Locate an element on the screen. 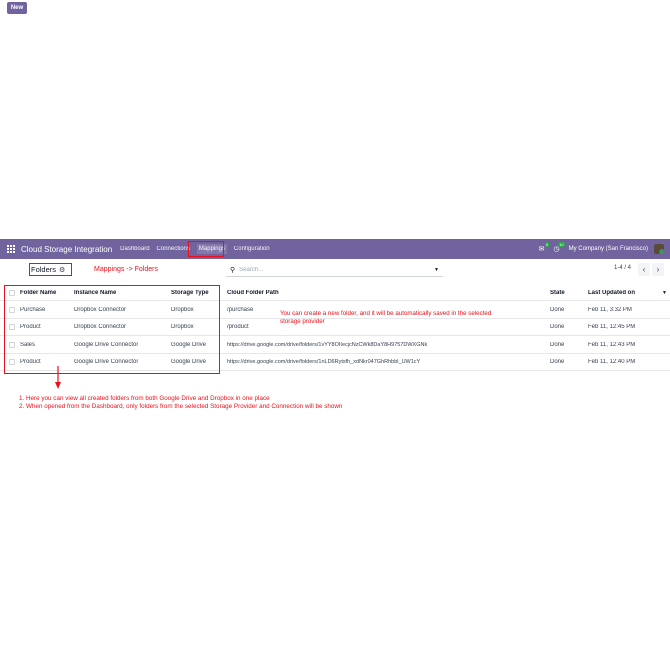 The width and height of the screenshot is (670, 670). user-avatar is located at coordinates (659, 249).